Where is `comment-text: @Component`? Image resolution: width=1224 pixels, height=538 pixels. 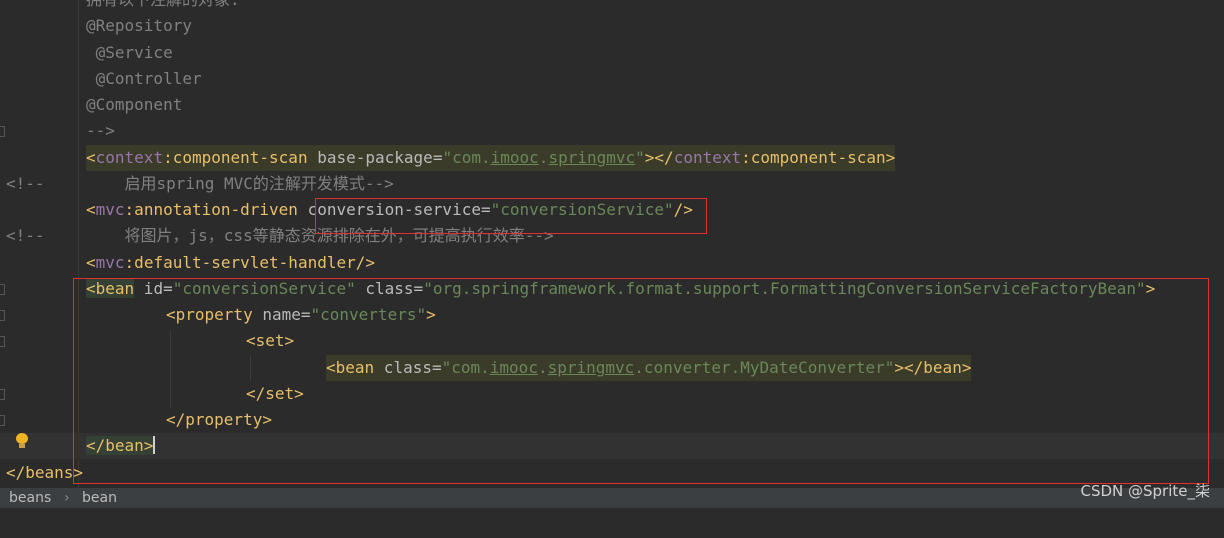
comment-text: @Component is located at coordinates (134, 104).